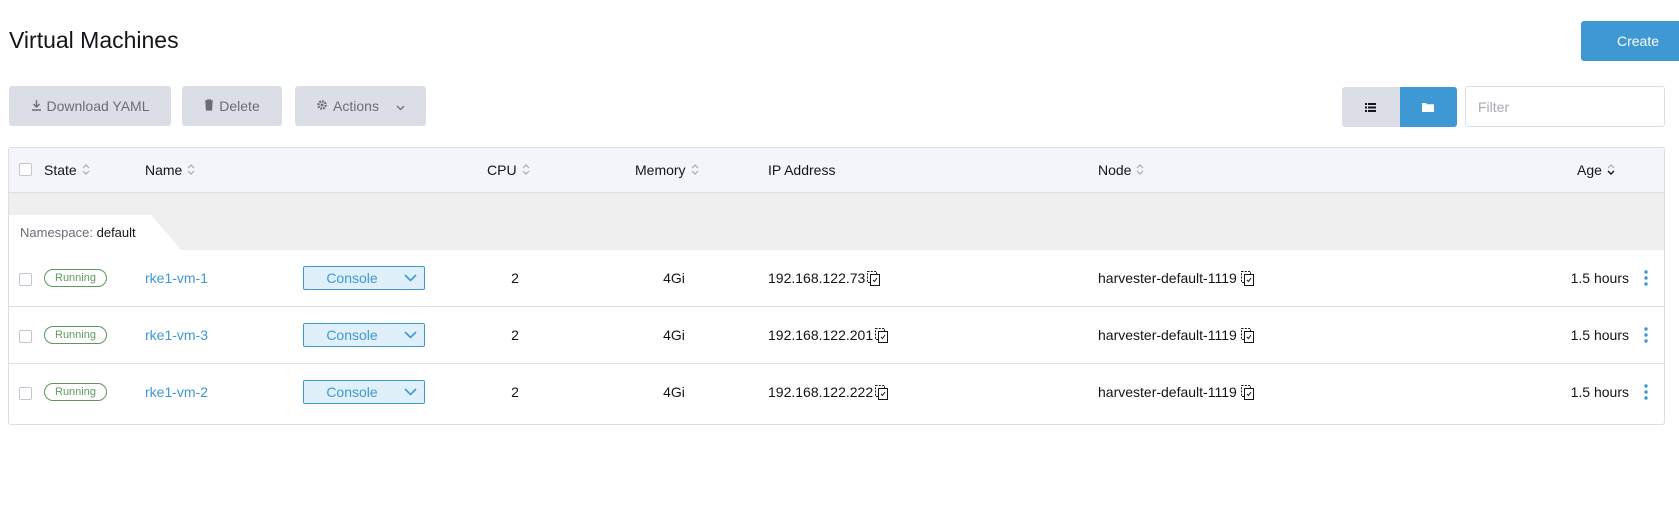  I want to click on download-icon, so click(36, 106).